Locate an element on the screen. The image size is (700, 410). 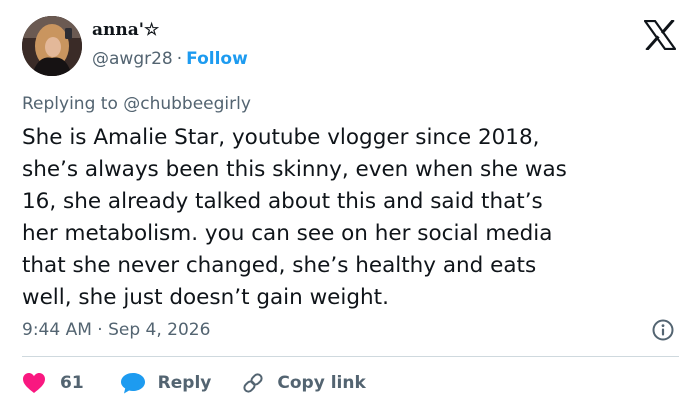
avatar-photo is located at coordinates (52, 46).